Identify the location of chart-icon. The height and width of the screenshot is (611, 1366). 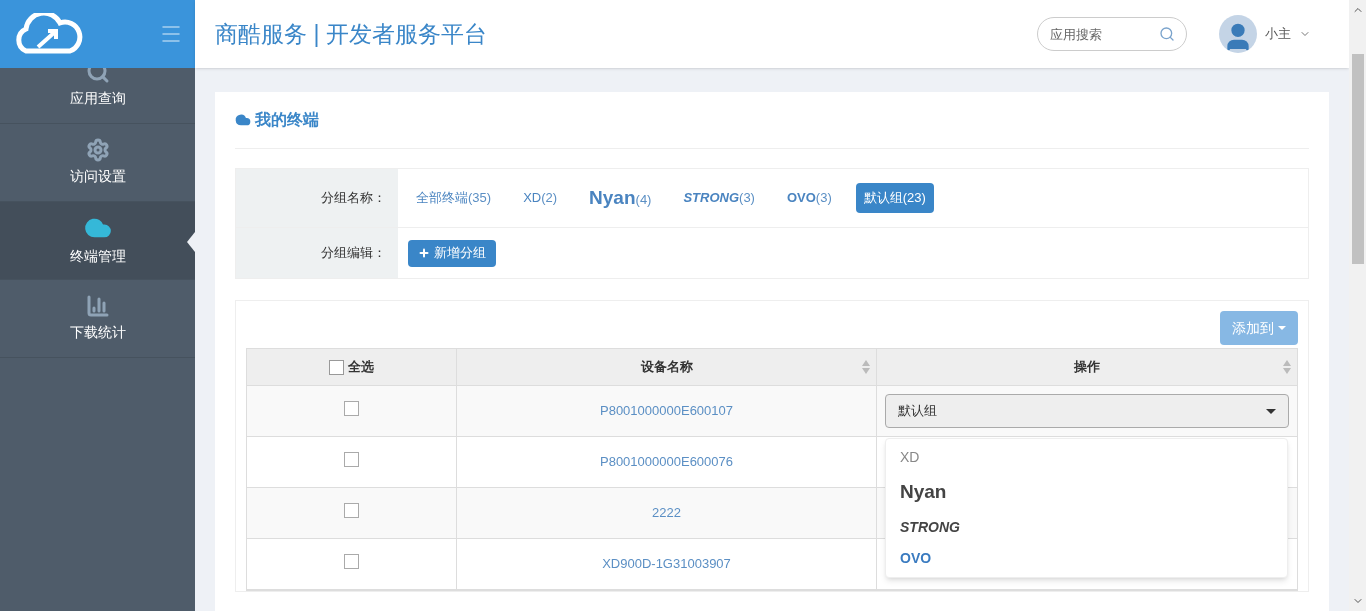
(97, 306).